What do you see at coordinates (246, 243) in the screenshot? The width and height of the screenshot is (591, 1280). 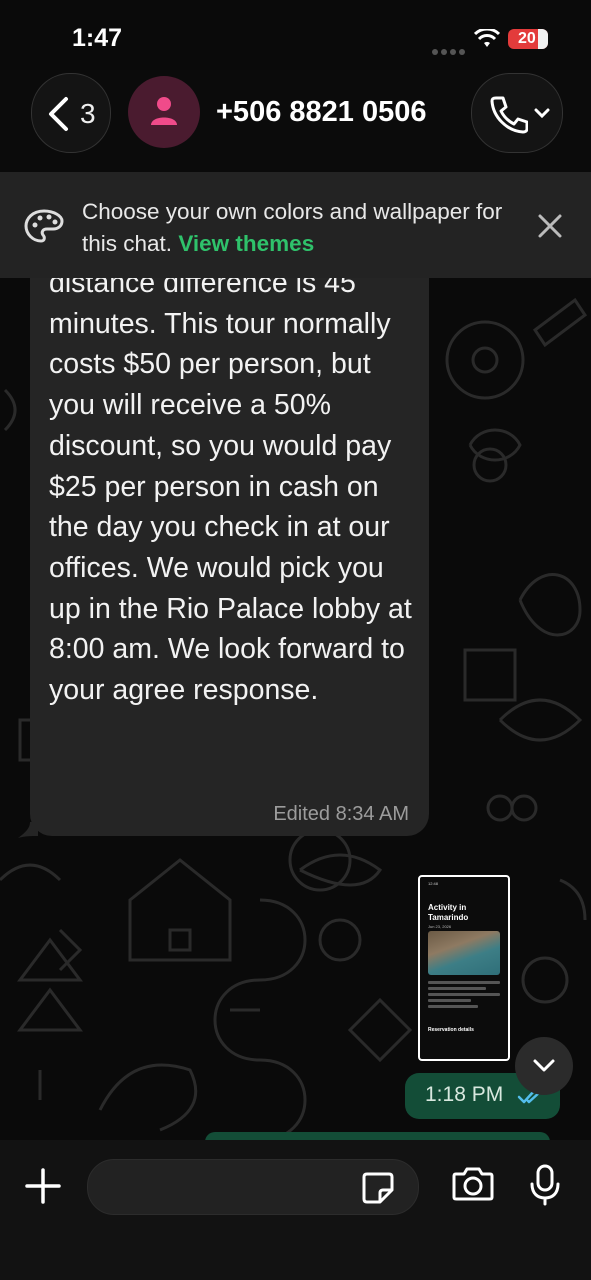 I see `view-themes-link: View themes` at bounding box center [246, 243].